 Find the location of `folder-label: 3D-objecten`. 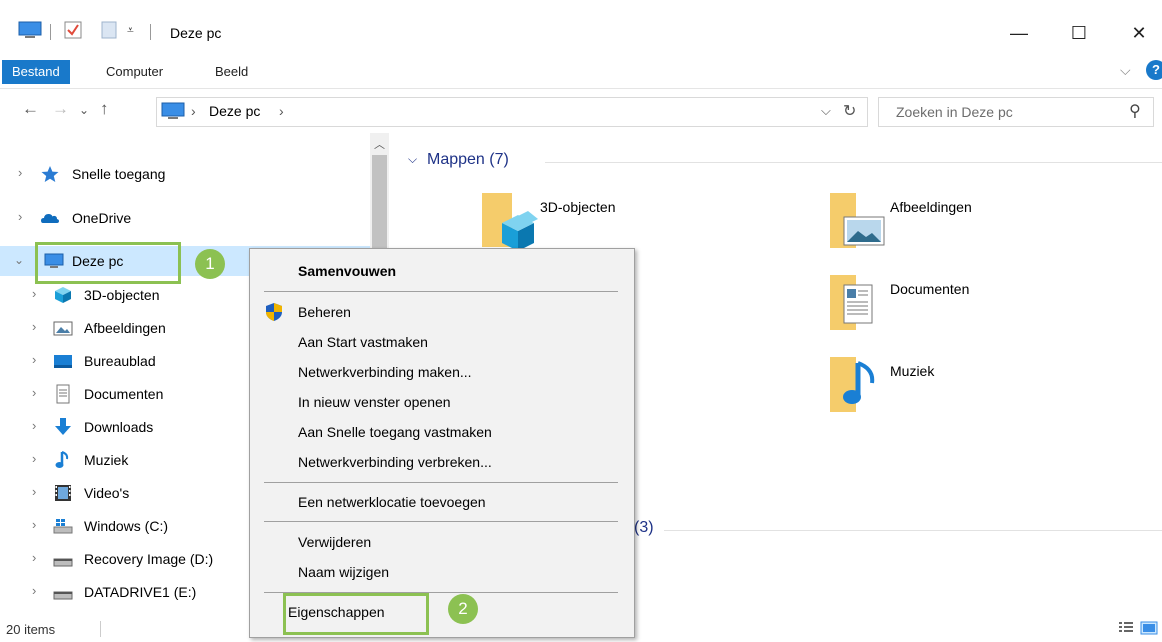

folder-label: 3D-objecten is located at coordinates (578, 207).